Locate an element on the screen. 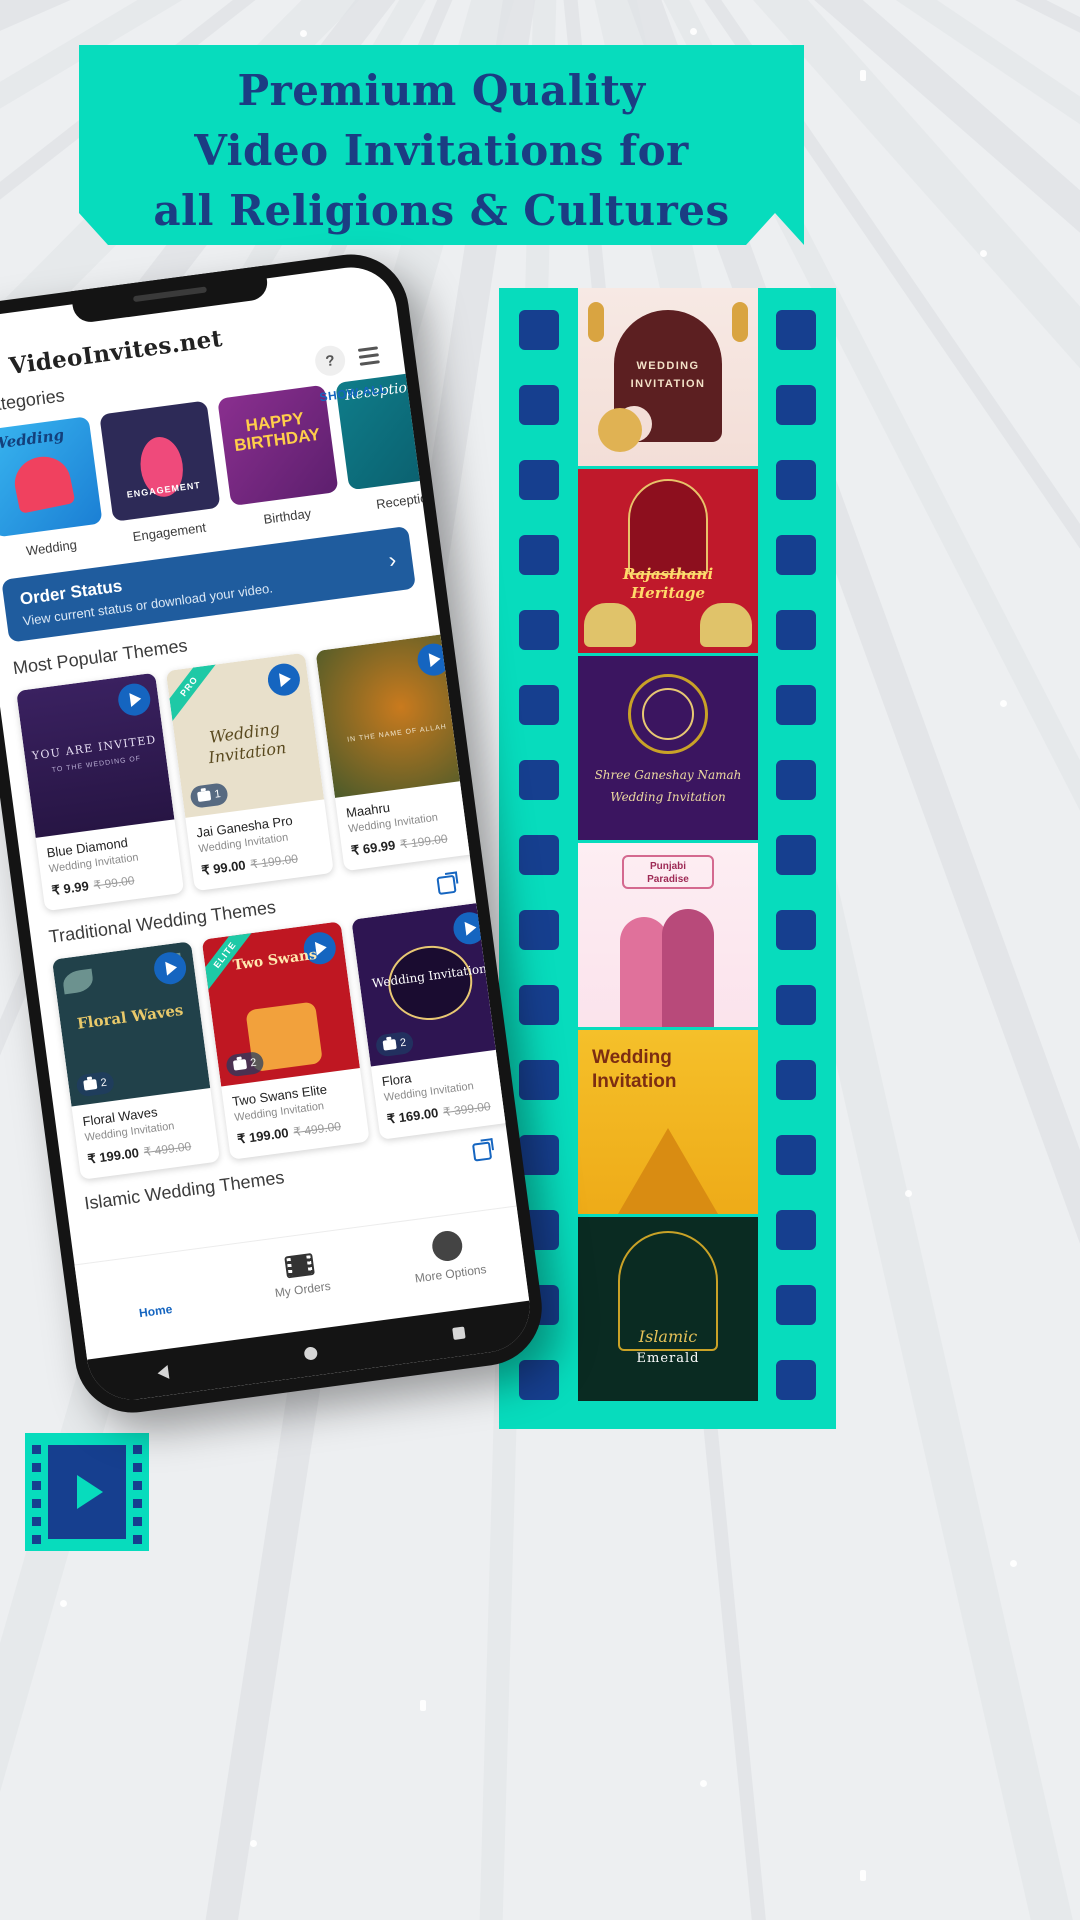 The width and height of the screenshot is (1080, 1920). card-price: ₹ 69.99 is located at coordinates (373, 848).